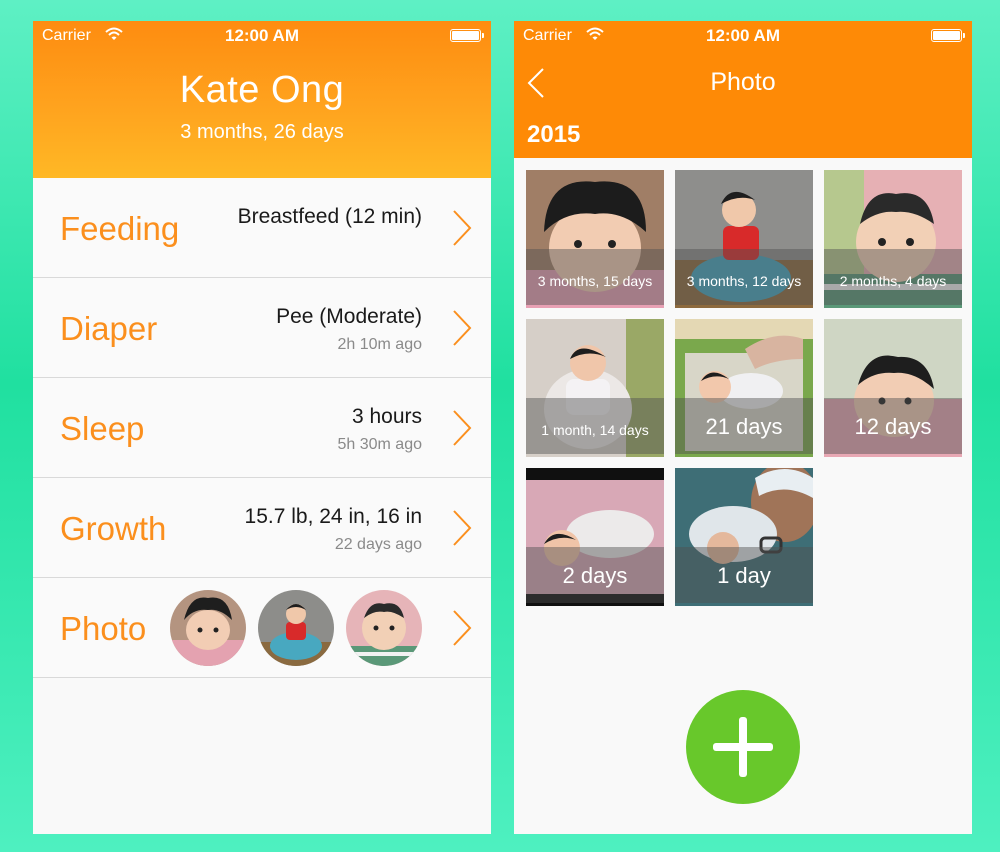 The height and width of the screenshot is (852, 1000). What do you see at coordinates (744, 575) in the screenshot?
I see `photo-age-caption: 1 day` at bounding box center [744, 575].